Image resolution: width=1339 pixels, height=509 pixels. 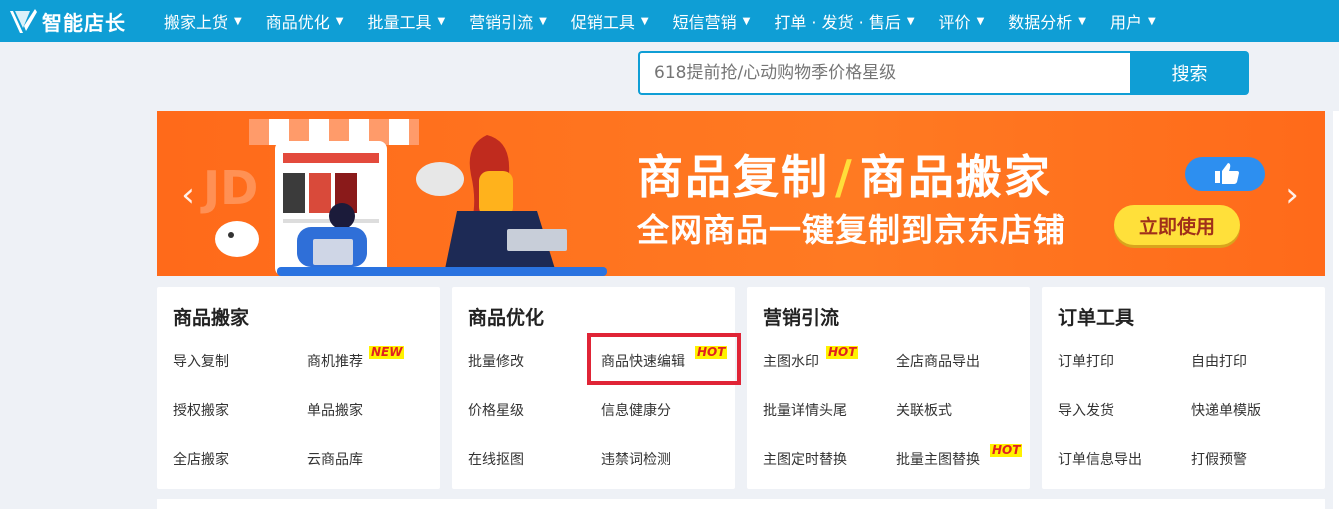 What do you see at coordinates (201, 410) in the screenshot?
I see `link-authorized-move: 授权搬家` at bounding box center [201, 410].